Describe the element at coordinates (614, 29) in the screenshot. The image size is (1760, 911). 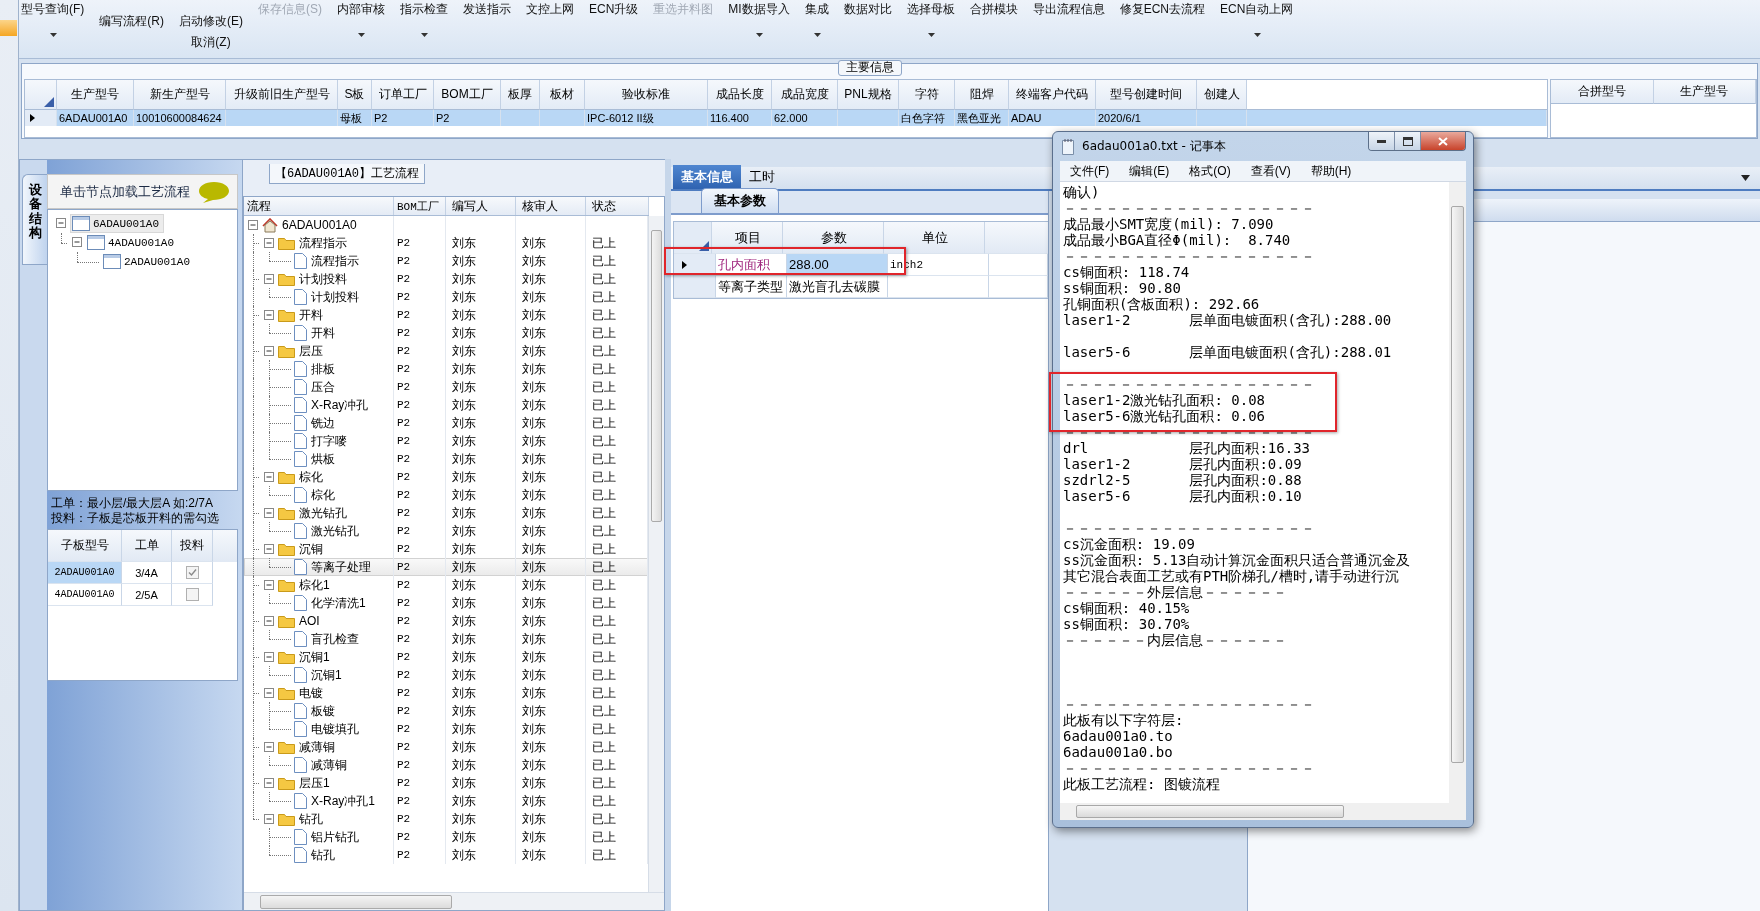
I see `toolbar-button: ECN升级` at that location.